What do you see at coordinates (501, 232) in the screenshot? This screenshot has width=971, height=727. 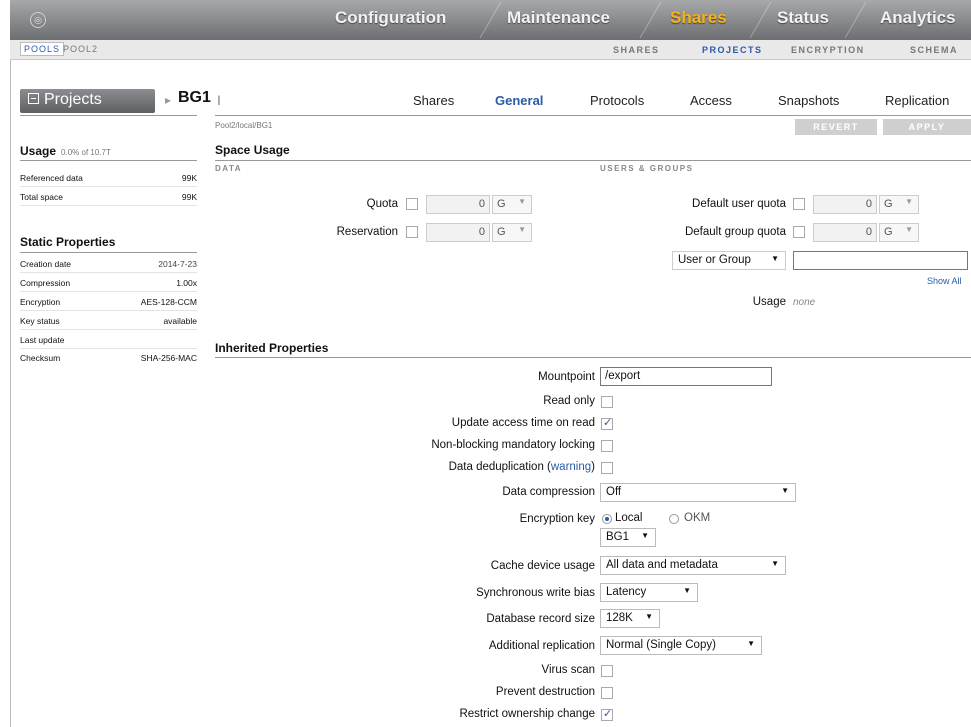 I see `reservation-unit-label: G` at bounding box center [501, 232].